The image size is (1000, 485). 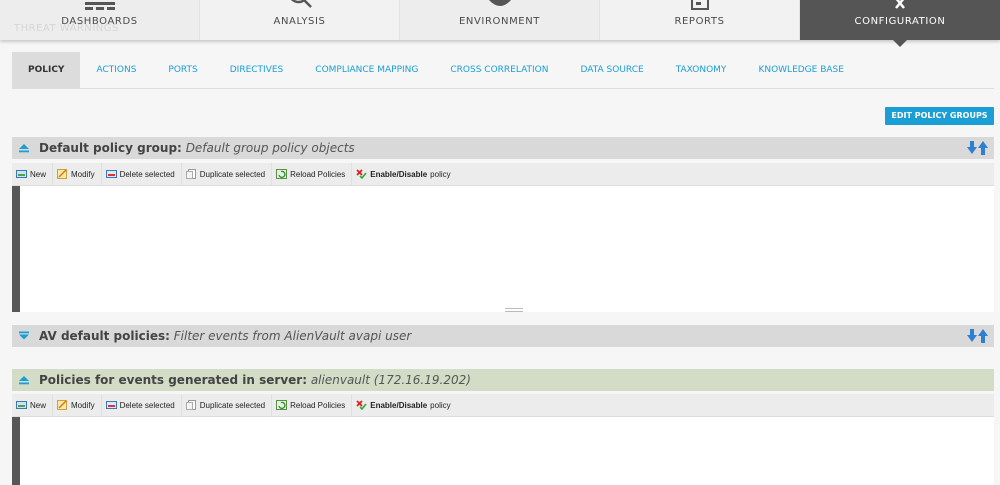 I want to click on nav-configuration: CONFIGURATION, so click(x=900, y=23).